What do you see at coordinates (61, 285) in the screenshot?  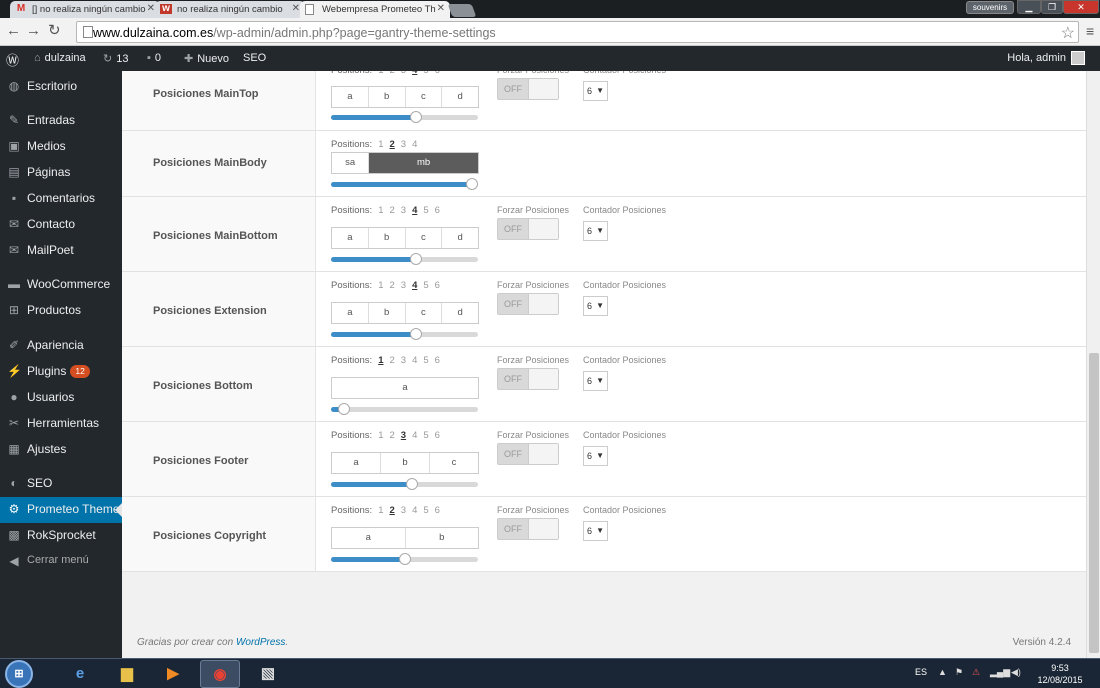 I see `sidebar-item: ▬ WooCommerce` at bounding box center [61, 285].